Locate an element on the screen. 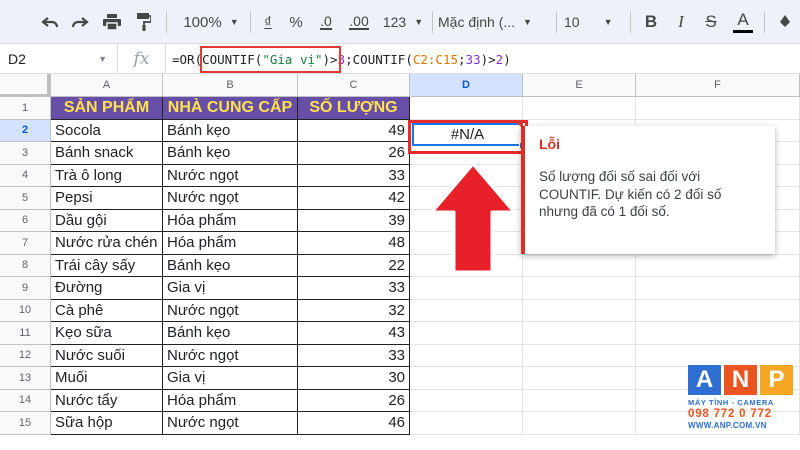 The height and width of the screenshot is (450, 800). increase-decimal-button: .00 is located at coordinates (359, 22).